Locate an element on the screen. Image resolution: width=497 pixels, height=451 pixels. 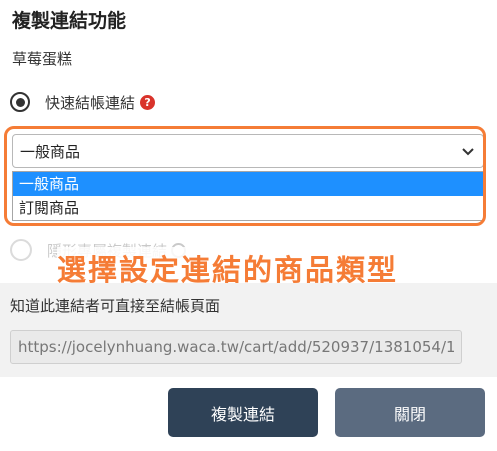
product-type-dropdown: 一般商品 訂閱商品 is located at coordinates (248, 196).